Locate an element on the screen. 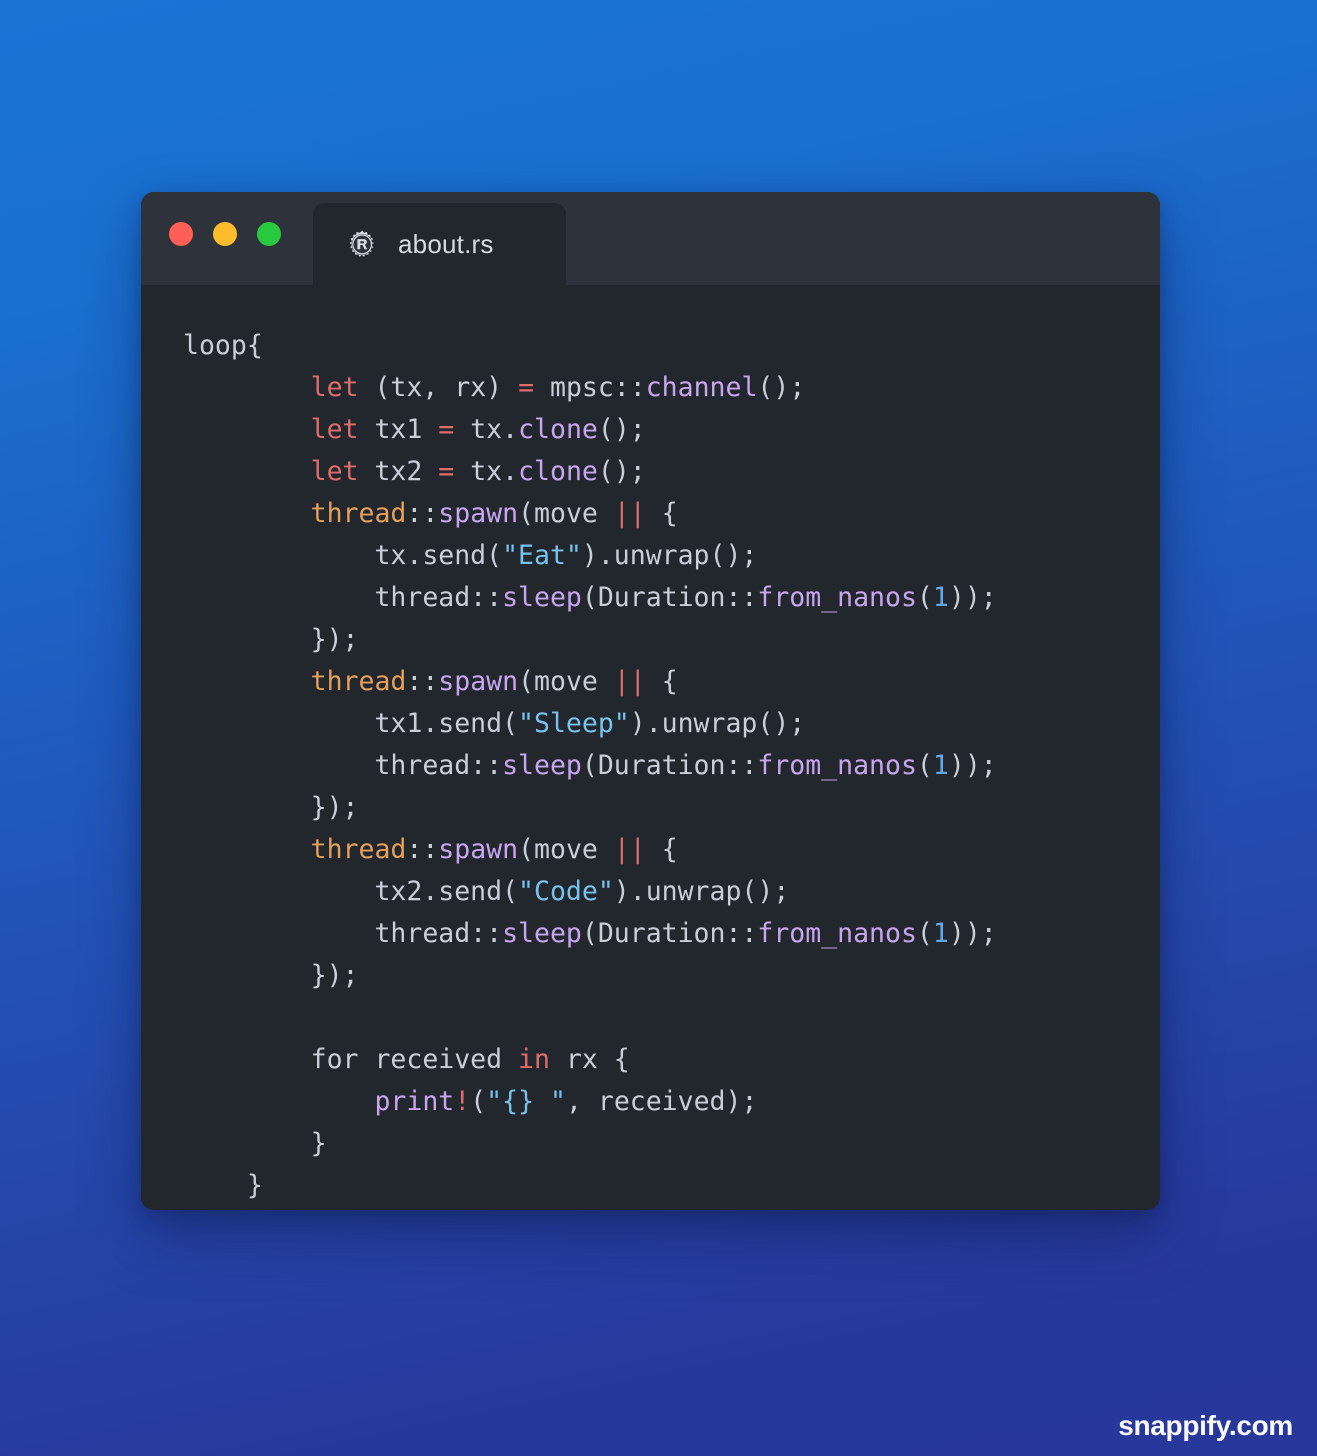  code-token: ! is located at coordinates (462, 1101).